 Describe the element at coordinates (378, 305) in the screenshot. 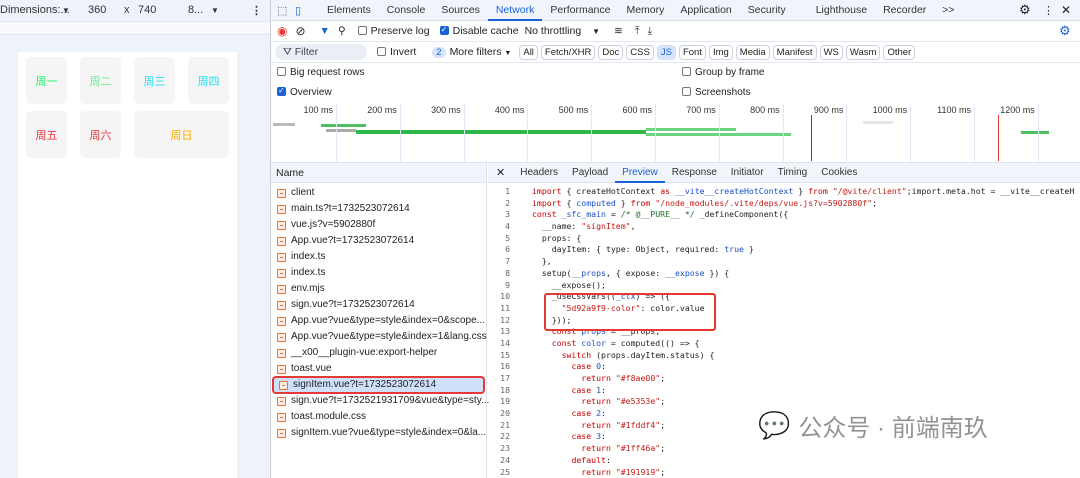

I see `request-row: sign.vue?t=1732523072614` at that location.